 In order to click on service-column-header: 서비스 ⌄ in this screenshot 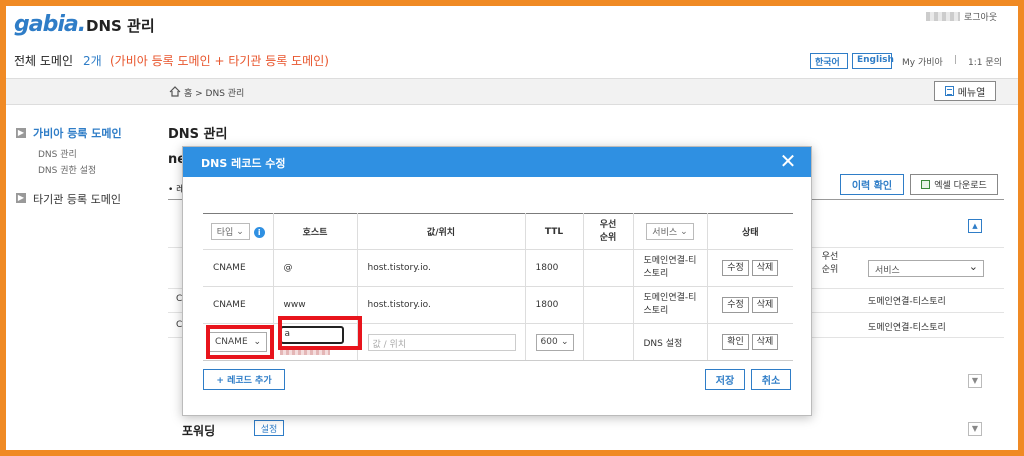, I will do `click(670, 231)`.